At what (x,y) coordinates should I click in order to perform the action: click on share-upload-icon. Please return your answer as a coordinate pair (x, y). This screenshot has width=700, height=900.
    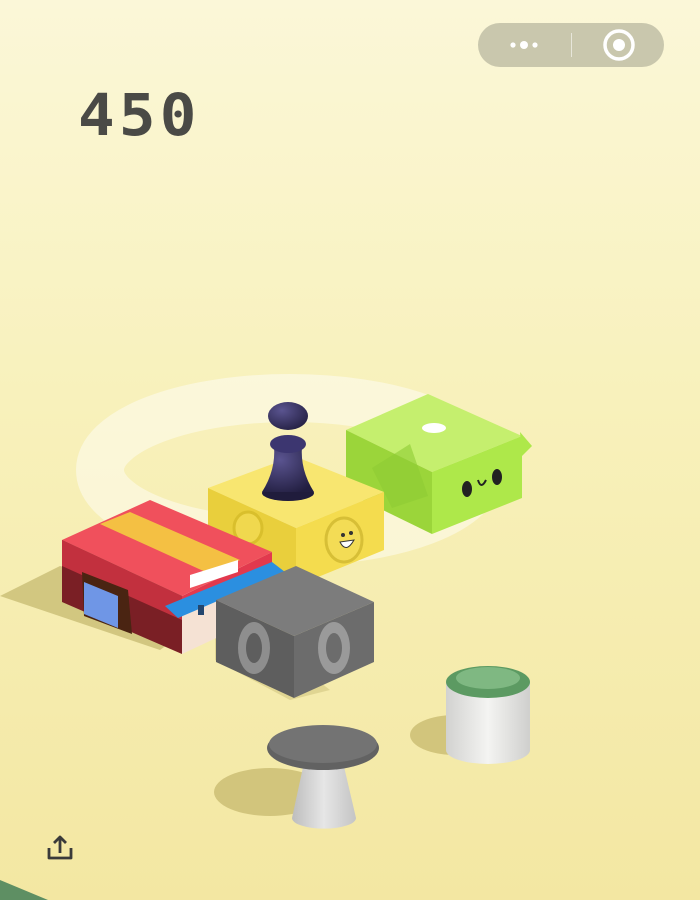
    Looking at the image, I should click on (60, 847).